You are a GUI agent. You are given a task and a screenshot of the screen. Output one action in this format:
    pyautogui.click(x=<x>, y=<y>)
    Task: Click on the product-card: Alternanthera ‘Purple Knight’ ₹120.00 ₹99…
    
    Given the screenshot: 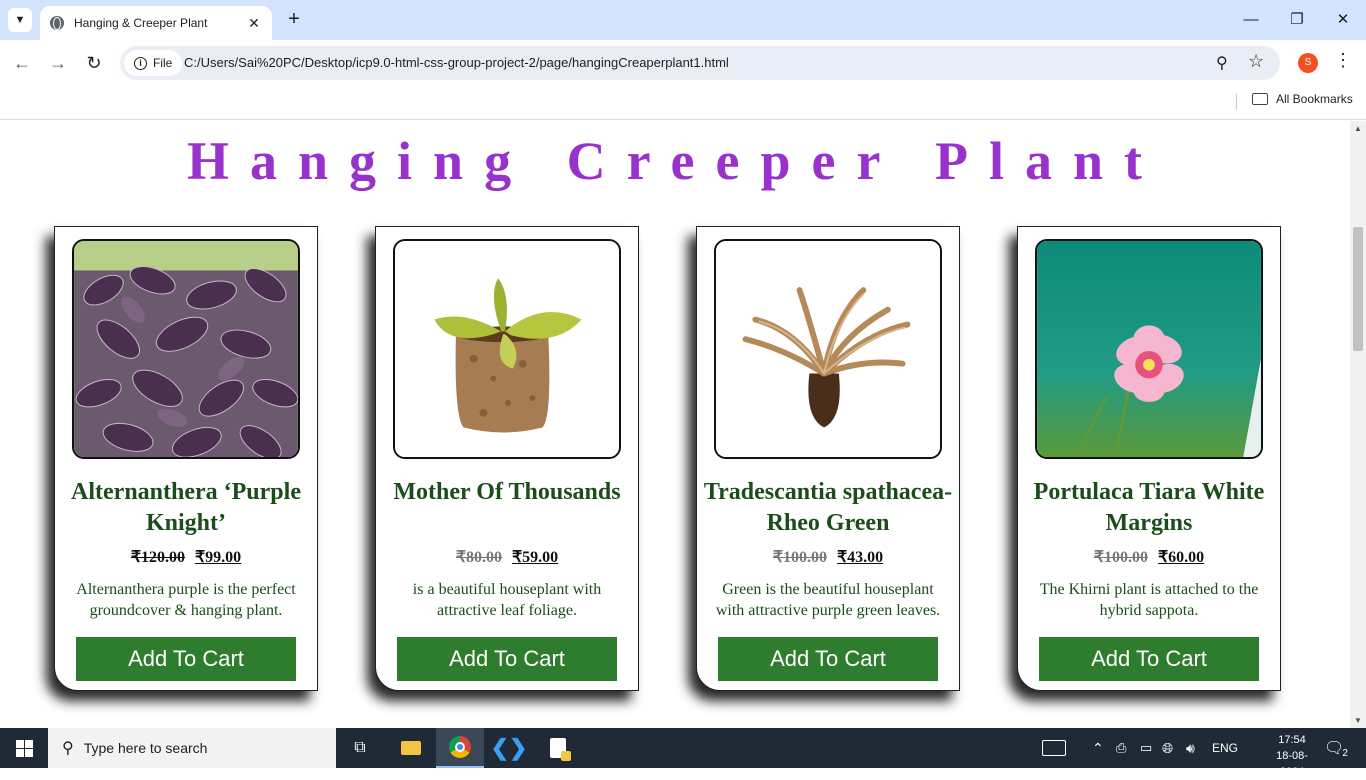 What is the action you would take?
    pyautogui.click(x=186, y=458)
    